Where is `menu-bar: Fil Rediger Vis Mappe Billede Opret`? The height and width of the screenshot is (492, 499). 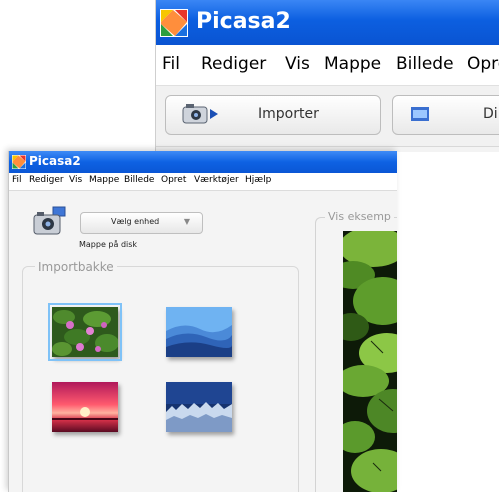
menu-bar: Fil Rediger Vis Mappe Billede Opret is located at coordinates (327, 65).